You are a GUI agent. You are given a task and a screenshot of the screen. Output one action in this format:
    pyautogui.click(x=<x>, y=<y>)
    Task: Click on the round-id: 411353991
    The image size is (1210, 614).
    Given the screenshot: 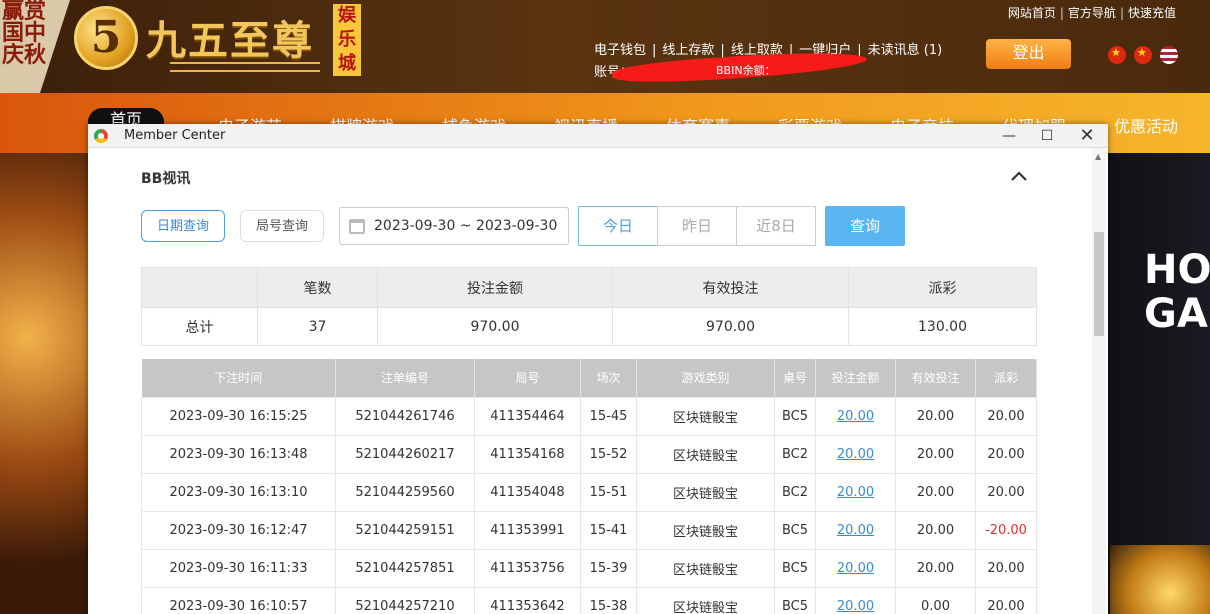 What is the action you would take?
    pyautogui.click(x=527, y=530)
    